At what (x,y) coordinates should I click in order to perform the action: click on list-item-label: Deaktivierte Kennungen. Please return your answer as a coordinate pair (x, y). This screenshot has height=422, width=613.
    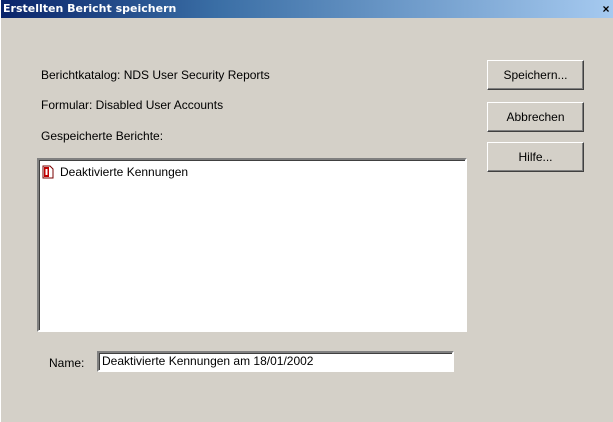
    Looking at the image, I should click on (124, 172).